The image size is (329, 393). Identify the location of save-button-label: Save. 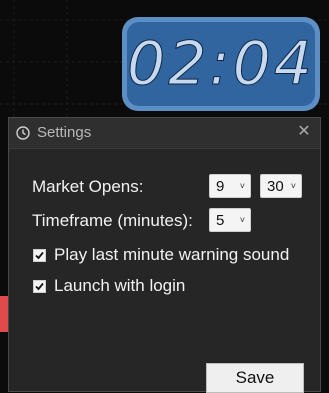
(255, 377).